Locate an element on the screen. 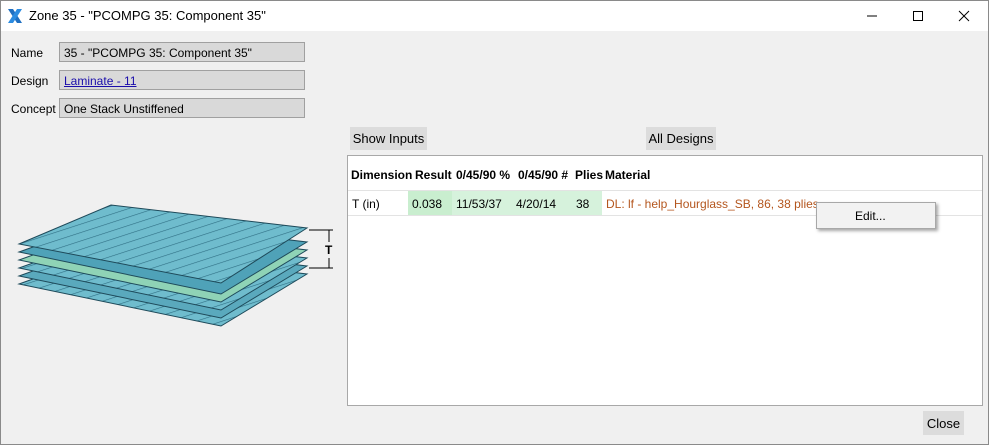 This screenshot has width=989, height=445. cell-plies: 38 is located at coordinates (587, 203).